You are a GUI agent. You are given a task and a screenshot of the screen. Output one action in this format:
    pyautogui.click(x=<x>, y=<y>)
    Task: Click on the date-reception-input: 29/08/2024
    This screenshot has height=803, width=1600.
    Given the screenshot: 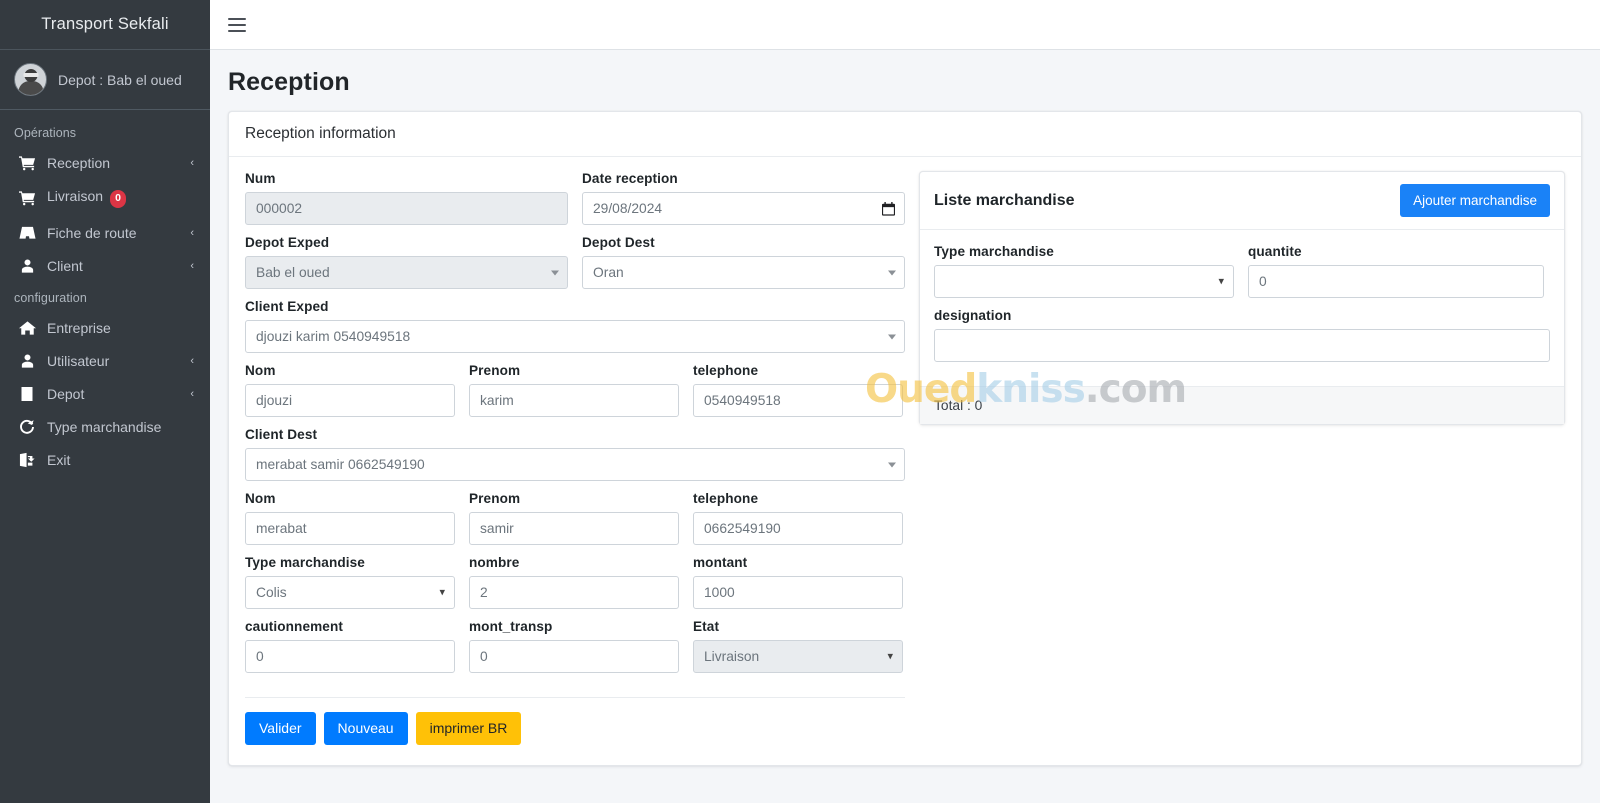 What is the action you would take?
    pyautogui.click(x=743, y=208)
    